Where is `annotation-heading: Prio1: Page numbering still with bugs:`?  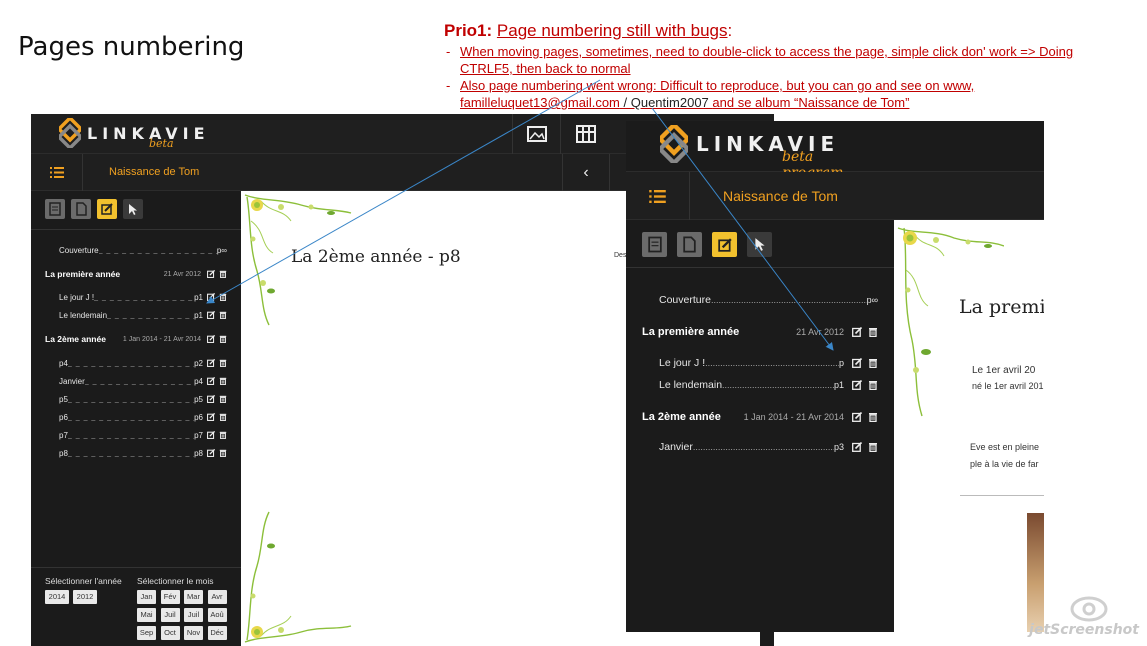 annotation-heading: Prio1: Page numbering still with bugs: is located at coordinates (774, 31).